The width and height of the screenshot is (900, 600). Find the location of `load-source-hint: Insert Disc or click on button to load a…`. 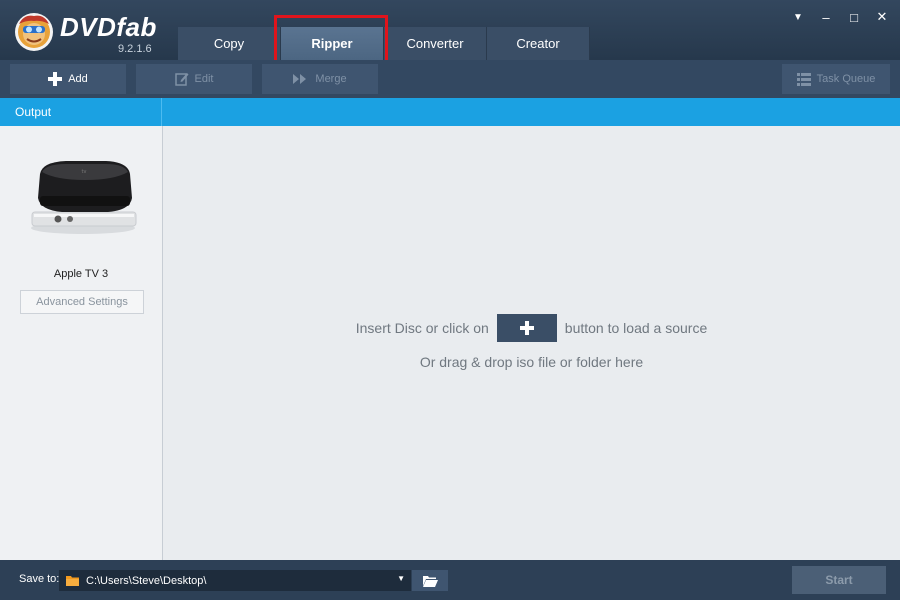

load-source-hint: Insert Disc or click on button to load a… is located at coordinates (531, 328).